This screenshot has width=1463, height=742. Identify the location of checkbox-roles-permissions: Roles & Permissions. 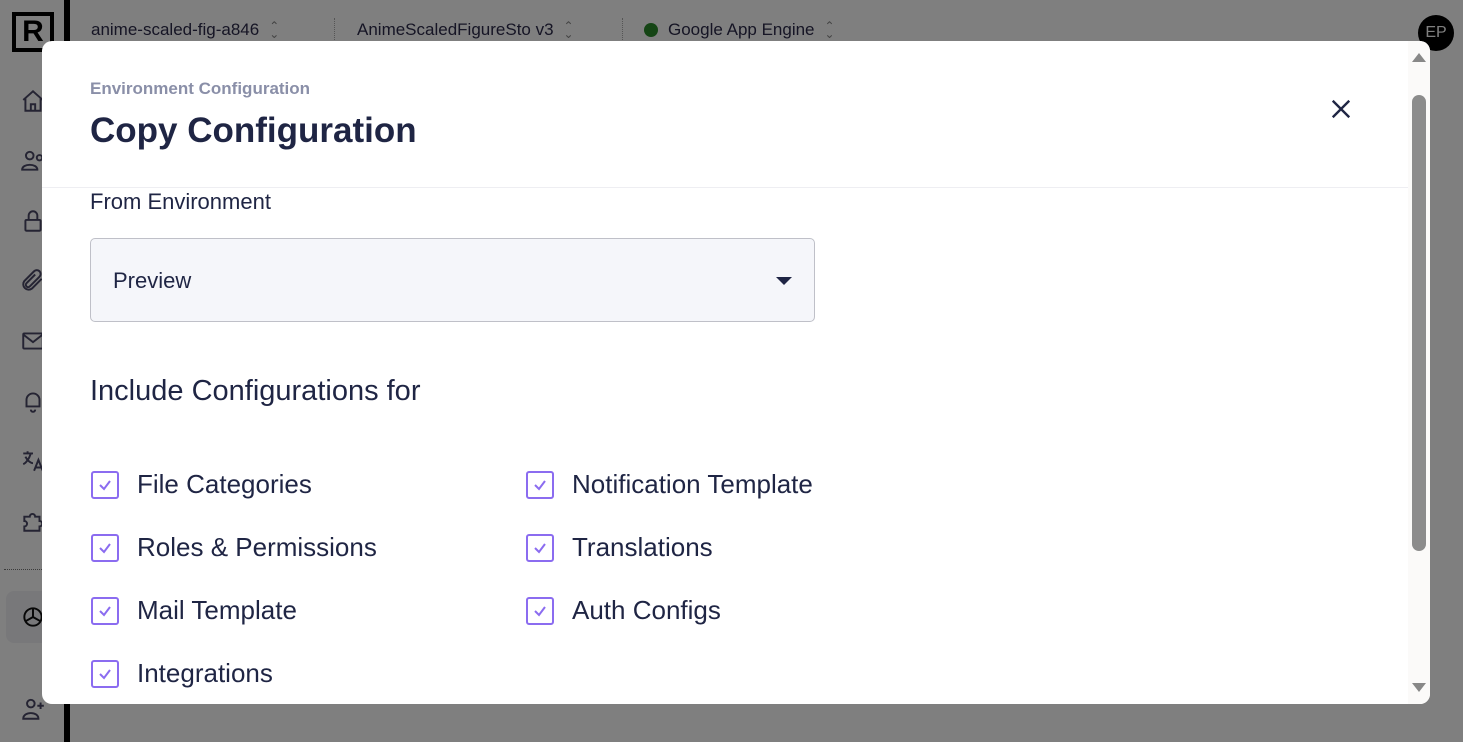
(234, 547).